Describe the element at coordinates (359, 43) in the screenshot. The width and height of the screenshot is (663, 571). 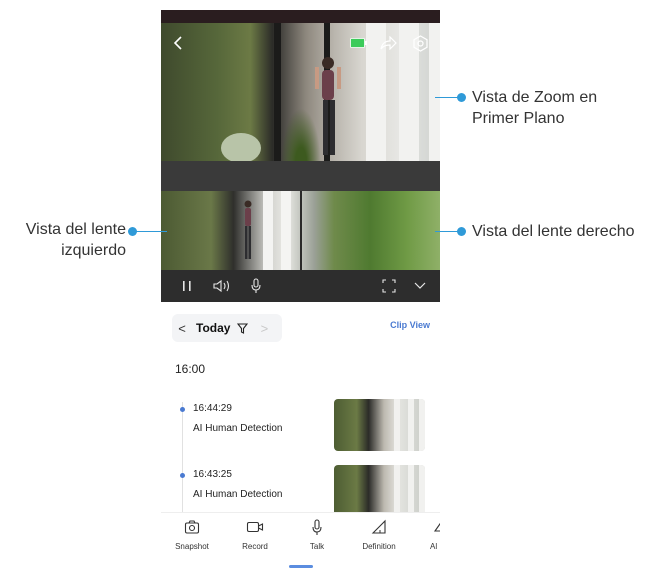
I see `battery-icon` at that location.